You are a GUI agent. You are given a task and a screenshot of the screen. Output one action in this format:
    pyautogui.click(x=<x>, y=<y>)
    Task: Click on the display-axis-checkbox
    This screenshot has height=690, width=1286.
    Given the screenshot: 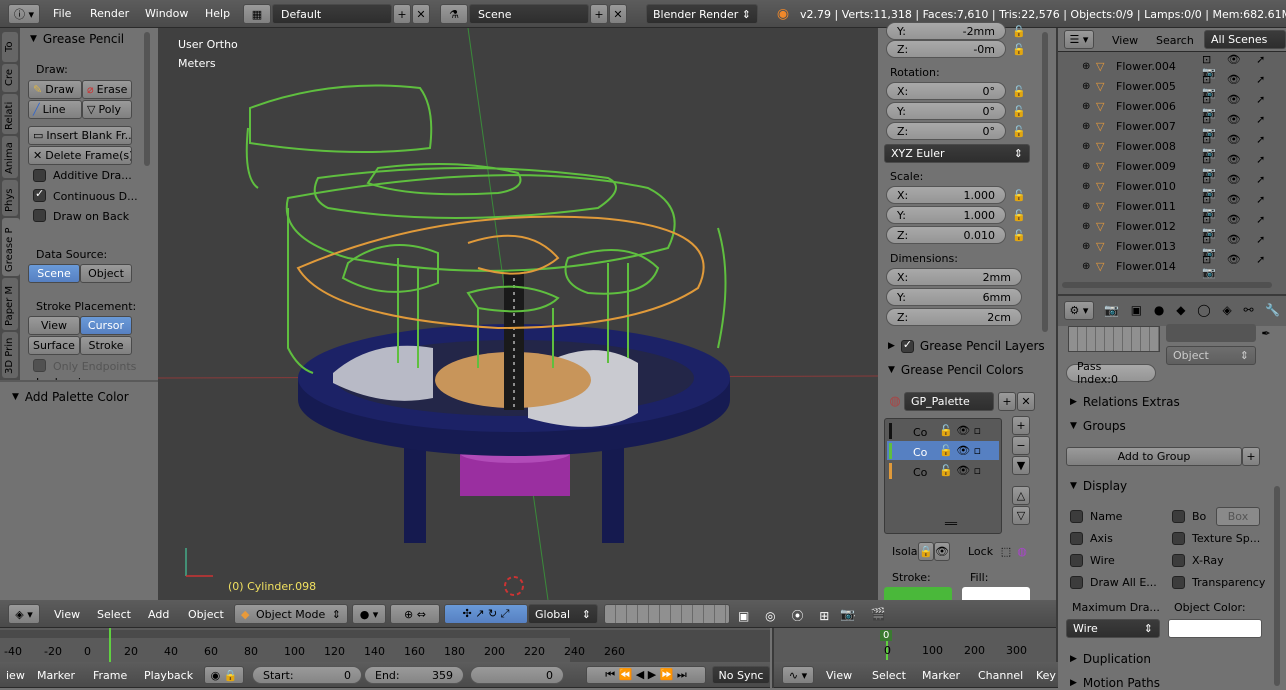 What is the action you would take?
    pyautogui.click(x=1076, y=538)
    